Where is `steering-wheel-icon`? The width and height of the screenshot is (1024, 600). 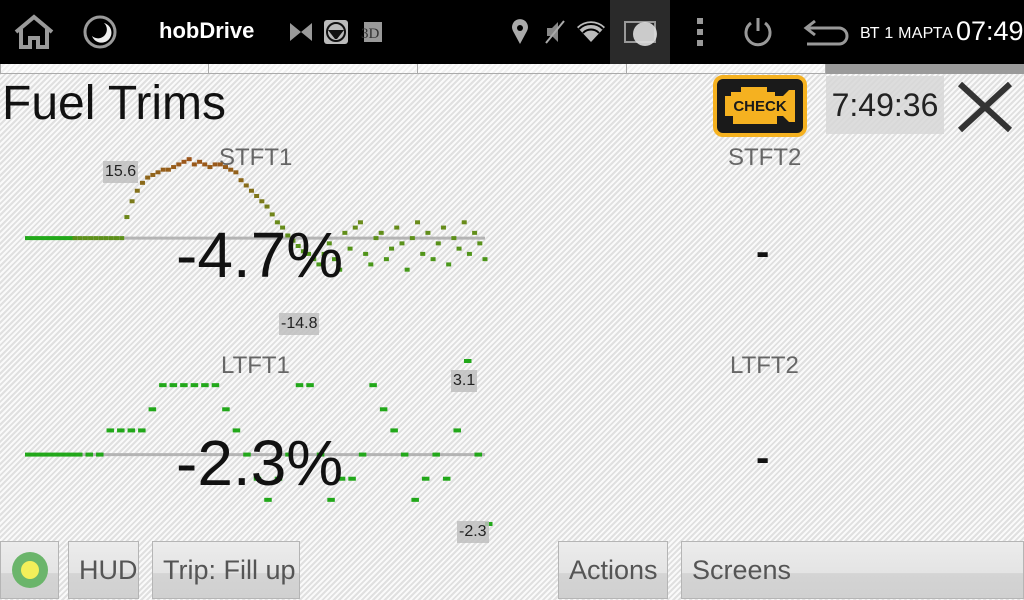
steering-wheel-icon is located at coordinates (336, 32).